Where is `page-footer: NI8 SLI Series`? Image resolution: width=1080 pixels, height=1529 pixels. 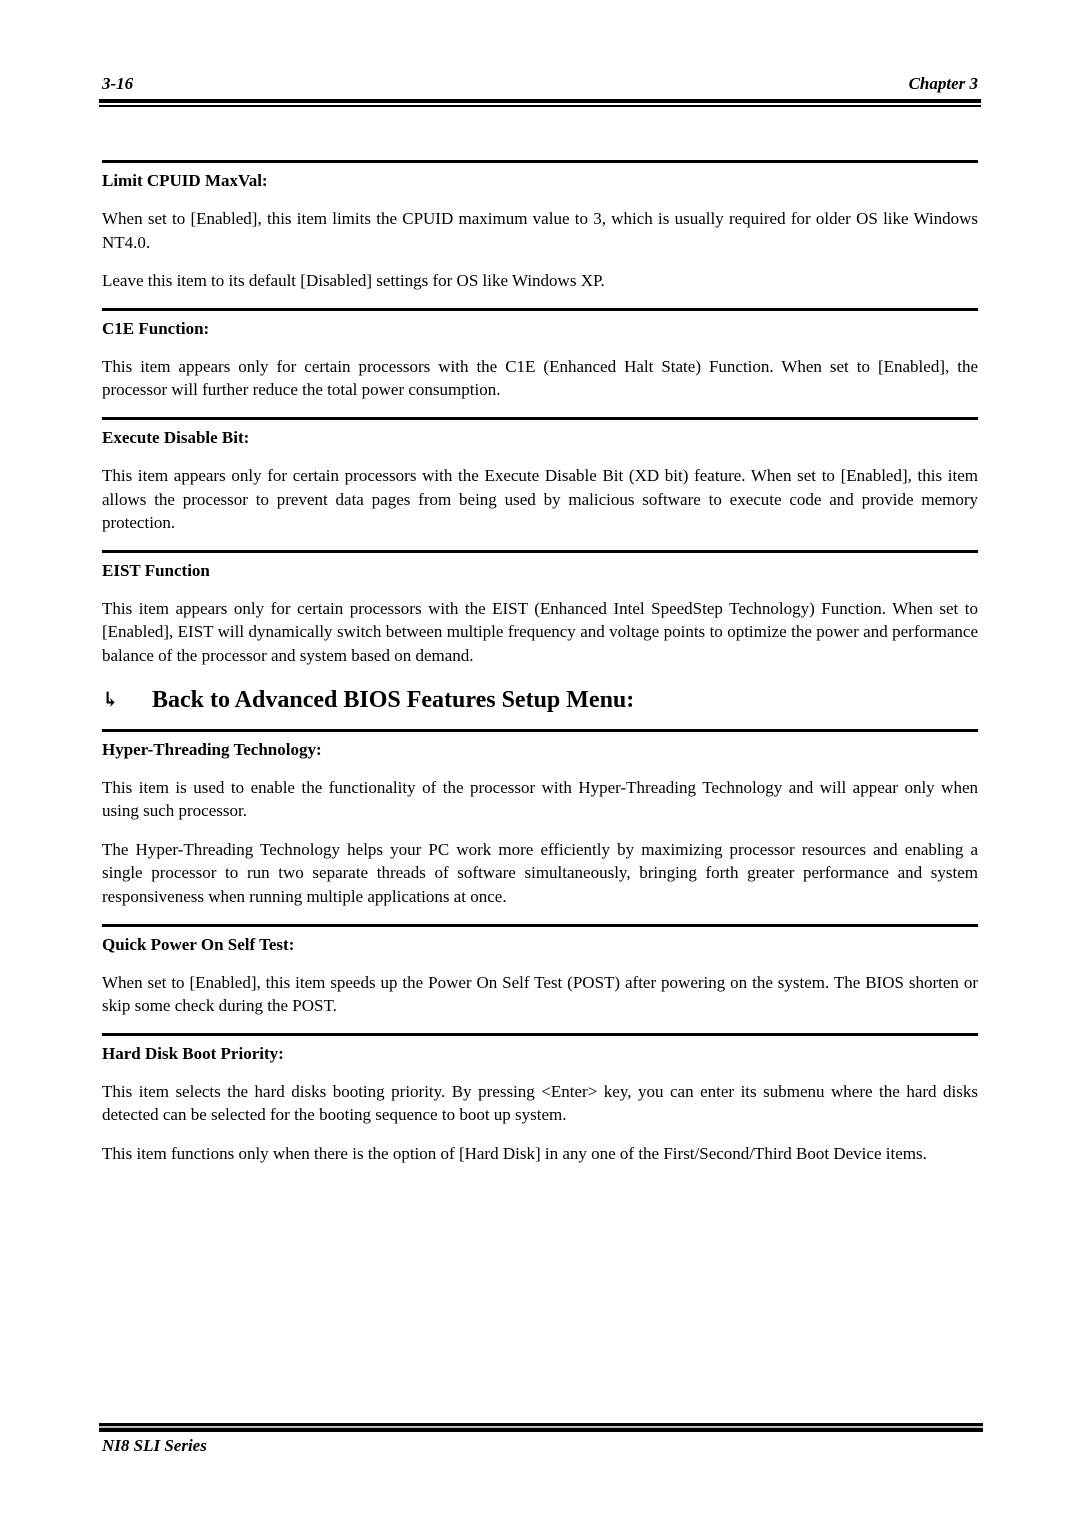 page-footer: NI8 SLI Series is located at coordinates (154, 1445).